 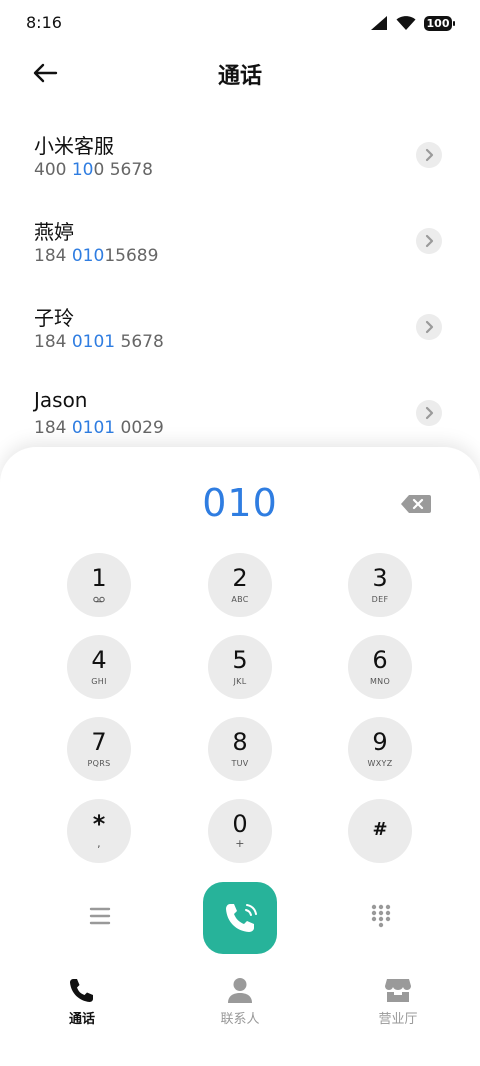 I want to click on key-digit: 3, so click(x=380, y=578).